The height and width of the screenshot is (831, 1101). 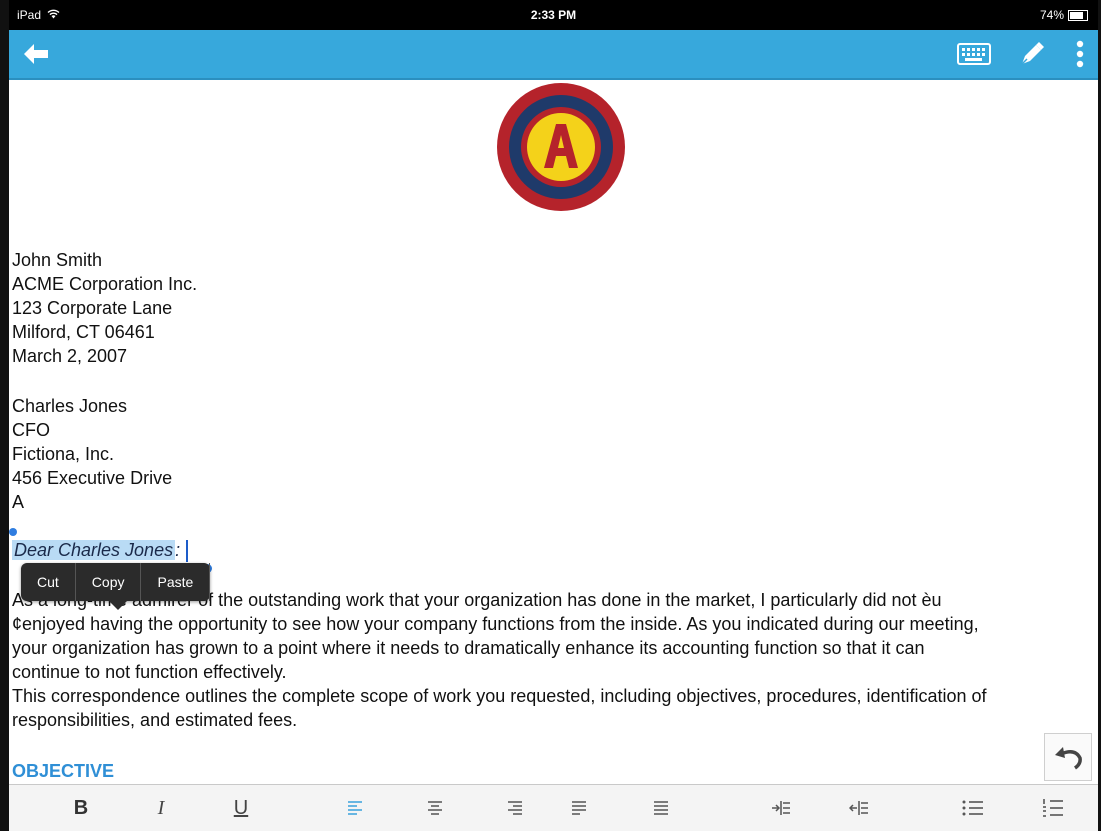 I want to click on undo-icon, so click(x=1068, y=757).